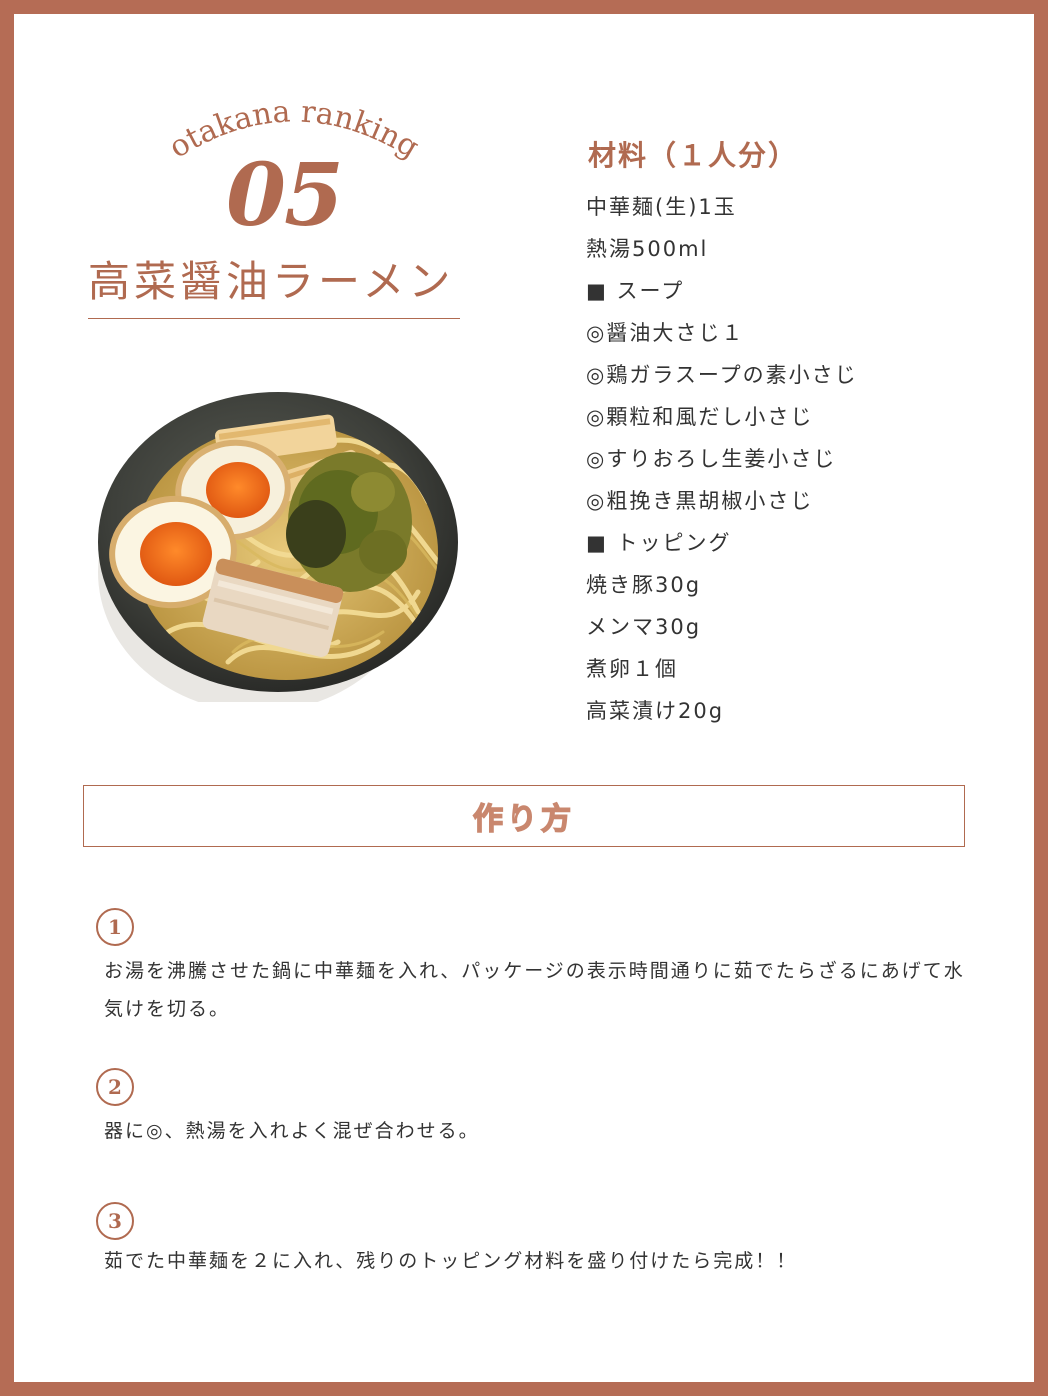  What do you see at coordinates (292, 1131) in the screenshot?
I see `step-text: 器に◎、熱湯を入れよく混ぜ合わせる。` at bounding box center [292, 1131].